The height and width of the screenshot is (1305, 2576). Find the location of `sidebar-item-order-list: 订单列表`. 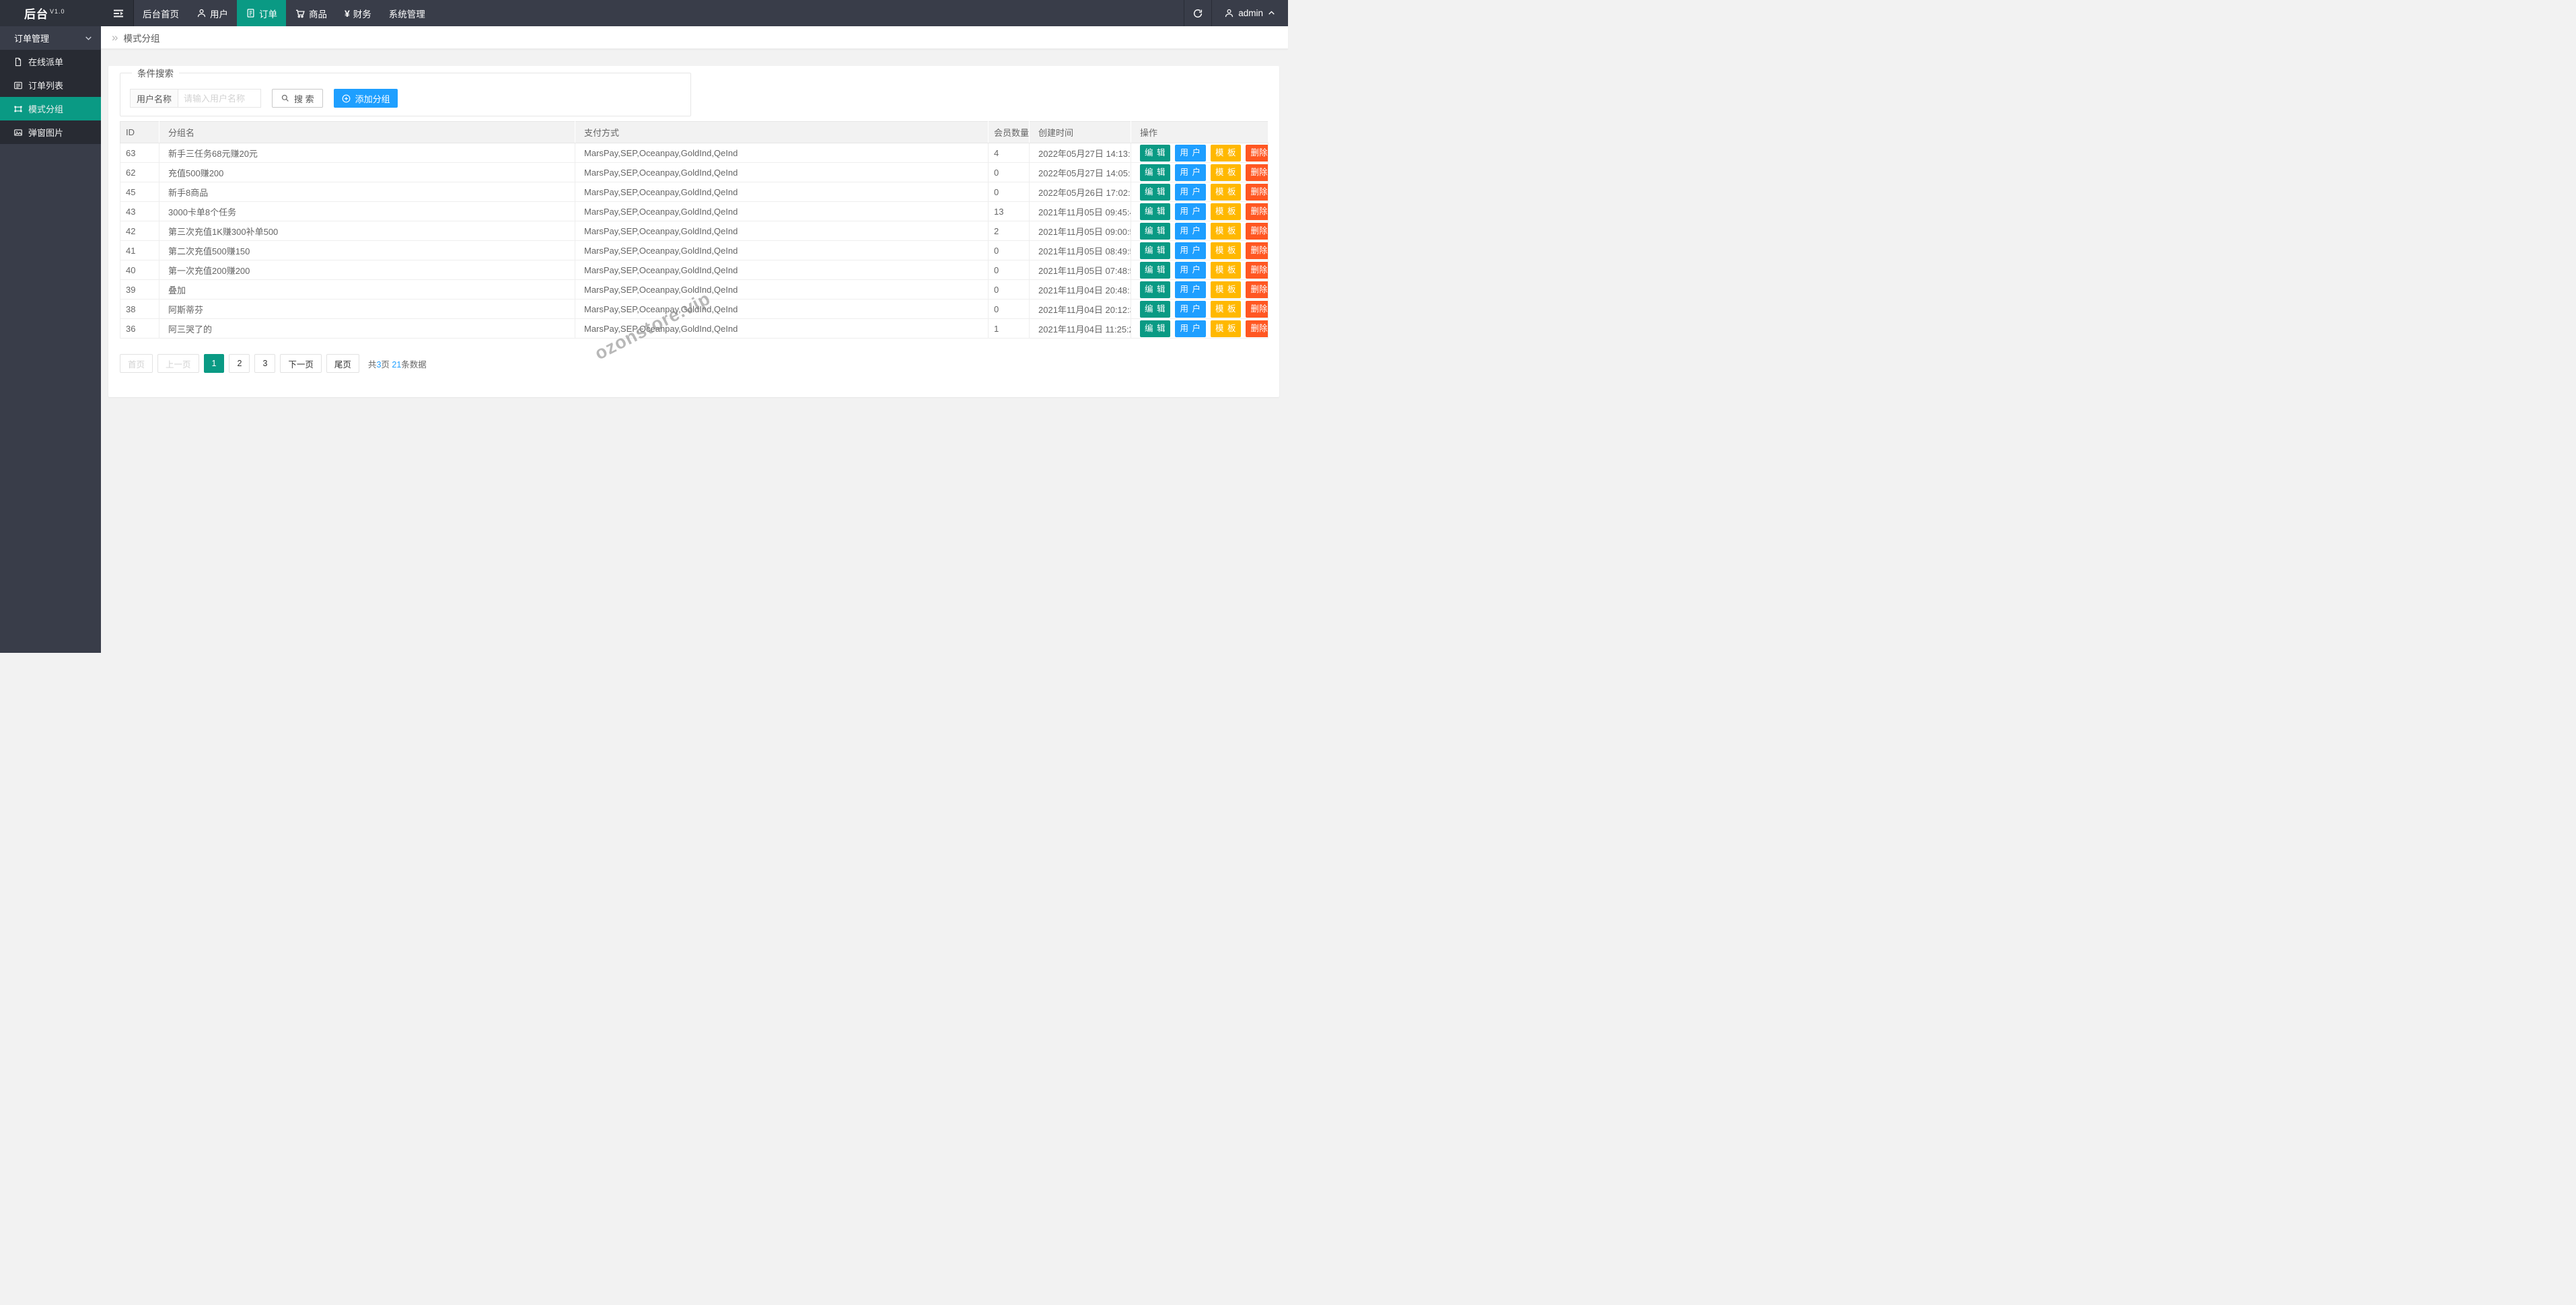

sidebar-item-order-list: 订单列表 is located at coordinates (51, 85).